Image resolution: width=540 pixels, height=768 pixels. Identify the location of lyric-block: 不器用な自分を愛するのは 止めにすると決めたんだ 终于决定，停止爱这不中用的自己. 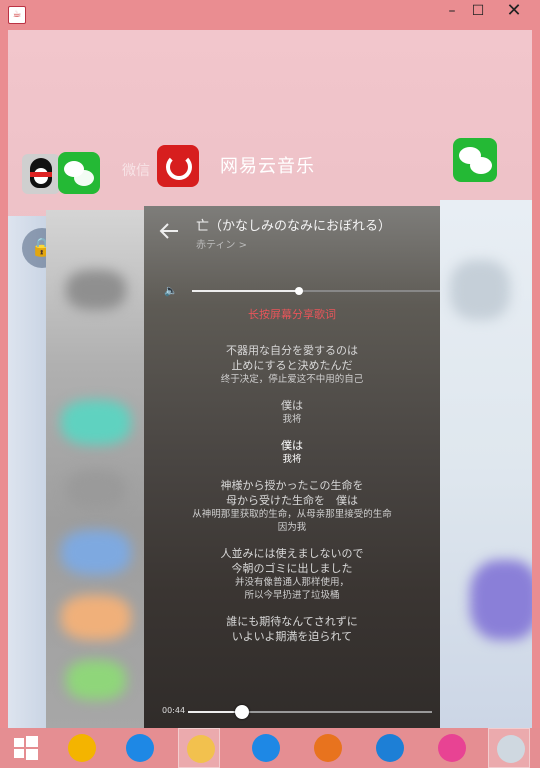
(292, 364).